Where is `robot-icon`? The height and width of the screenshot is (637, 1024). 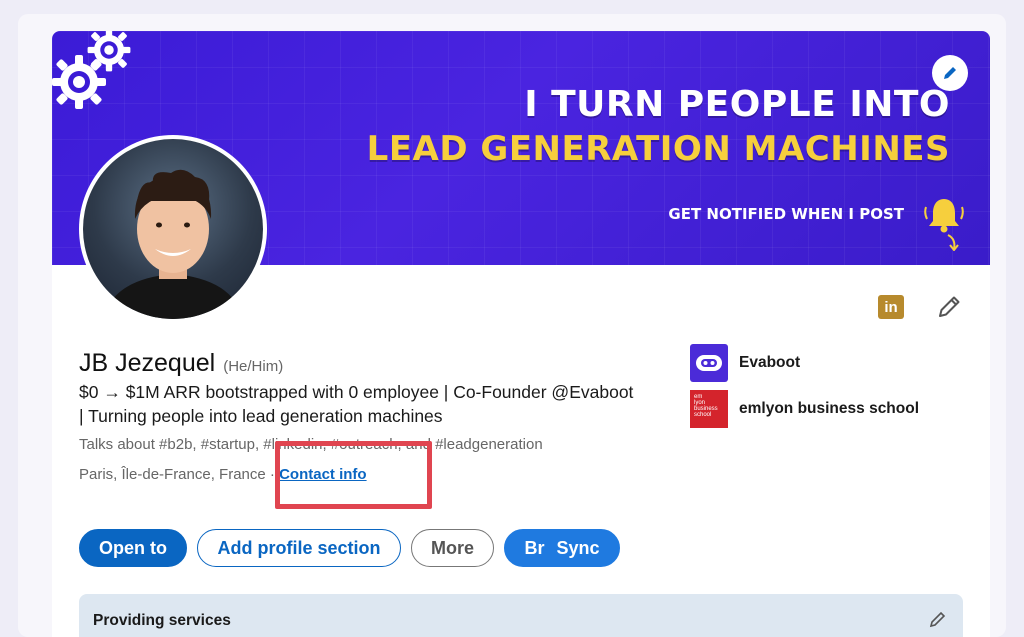 robot-icon is located at coordinates (709, 363).